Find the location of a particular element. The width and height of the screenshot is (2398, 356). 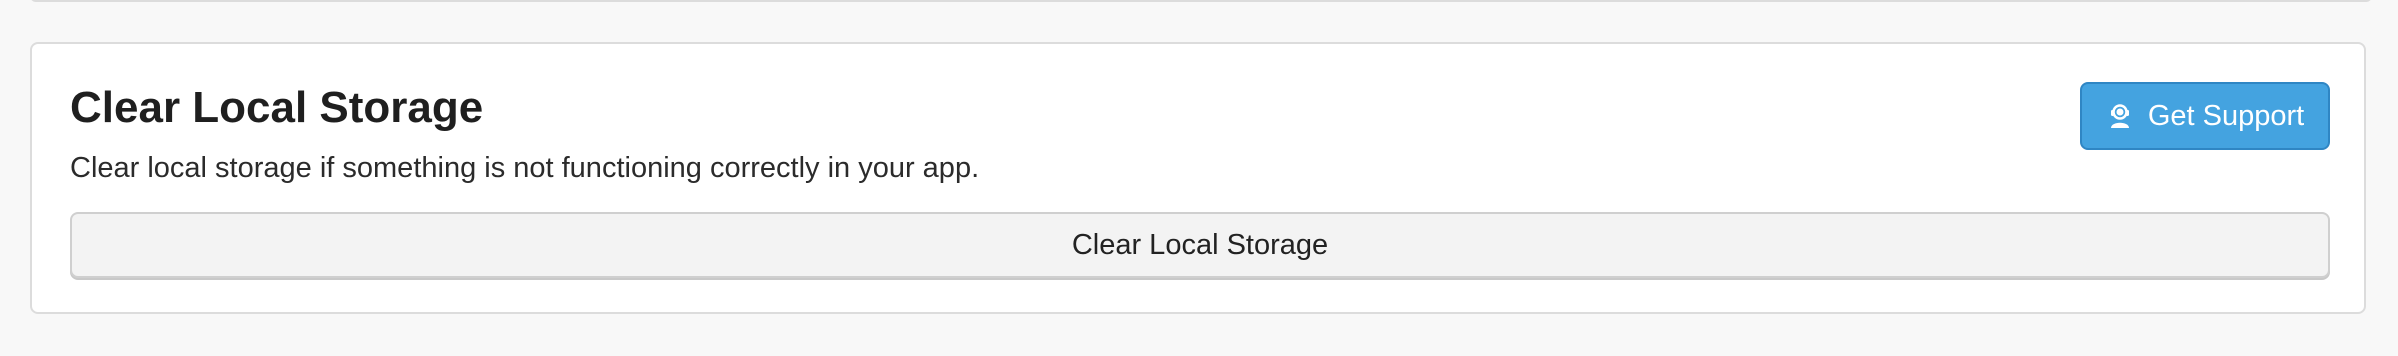

card-title: Clear Local Storage is located at coordinates (277, 107).